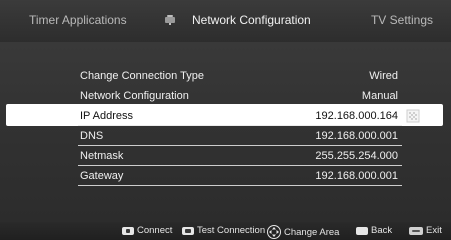 This screenshot has width=451, height=240. Describe the element at coordinates (188, 230) in the screenshot. I see `test-connection-key-icon` at that location.